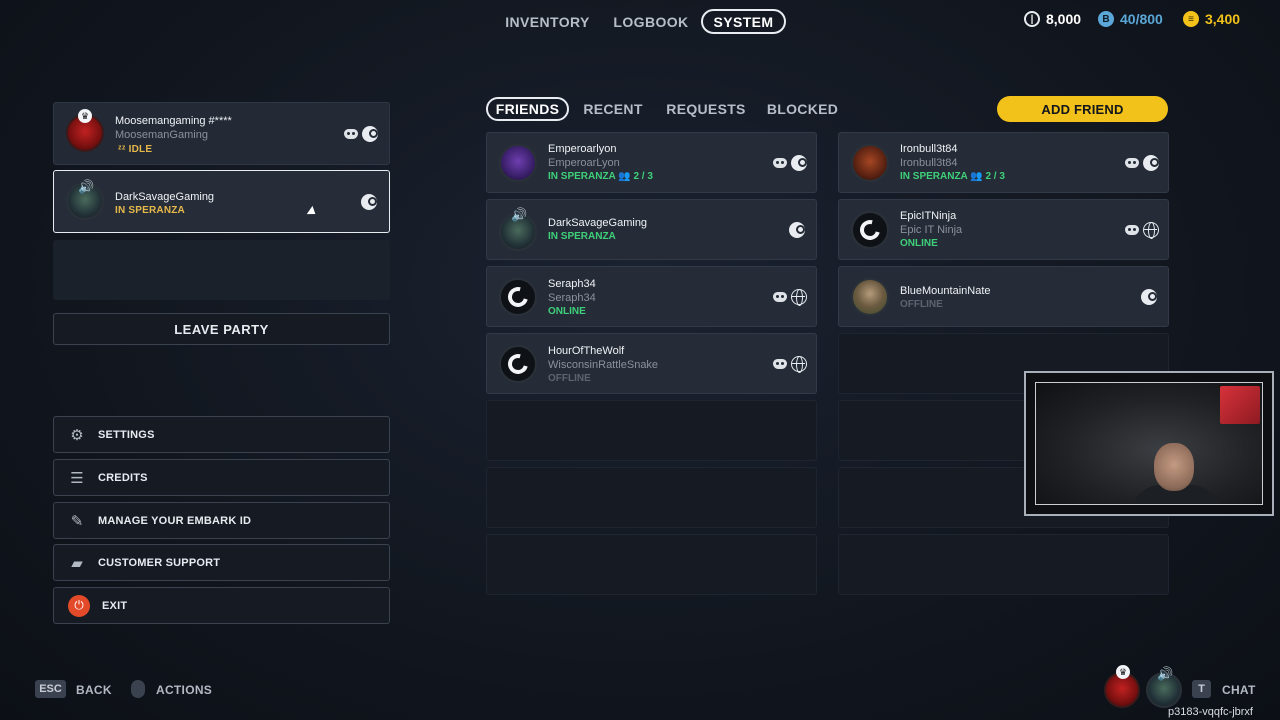 The width and height of the screenshot is (1280, 720). Describe the element at coordinates (651, 229) in the screenshot. I see `friend-card-darksavagegaming: 🔊 DarkSavageGaming IN SPERANZA` at that location.